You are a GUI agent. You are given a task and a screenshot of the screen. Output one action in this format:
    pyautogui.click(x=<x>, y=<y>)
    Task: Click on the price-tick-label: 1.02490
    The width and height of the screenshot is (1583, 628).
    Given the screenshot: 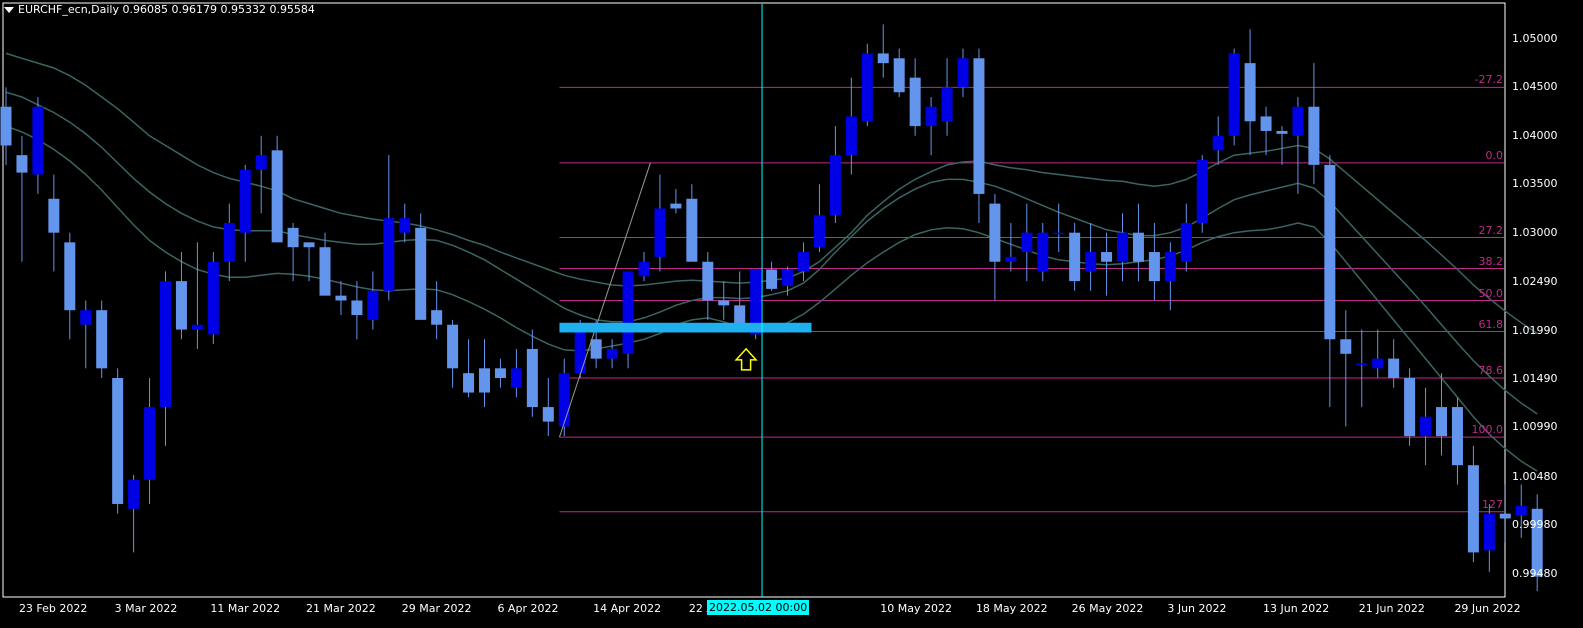 What is the action you would take?
    pyautogui.click(x=1535, y=282)
    